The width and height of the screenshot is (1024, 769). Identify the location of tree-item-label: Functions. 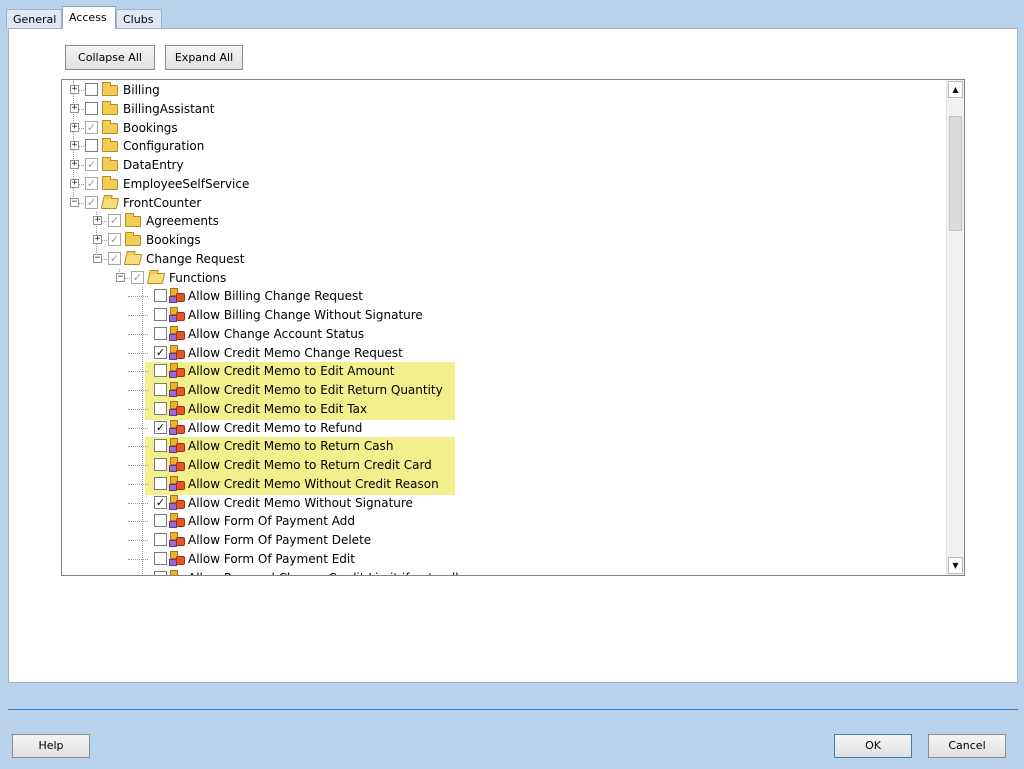
(198, 277).